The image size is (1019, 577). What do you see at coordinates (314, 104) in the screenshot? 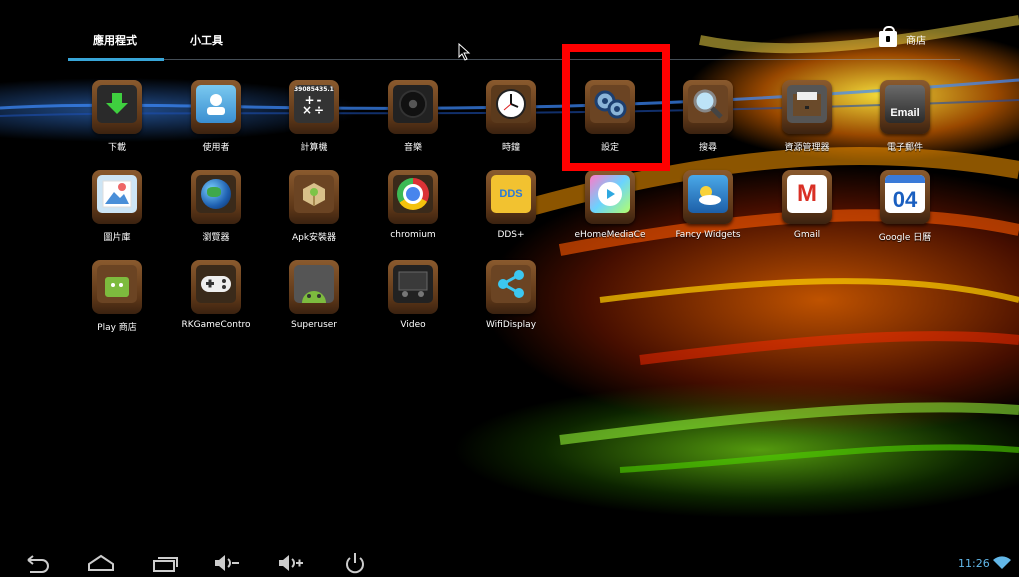
I see `calculator-icon: 39085435.12 +- ×÷` at bounding box center [314, 104].